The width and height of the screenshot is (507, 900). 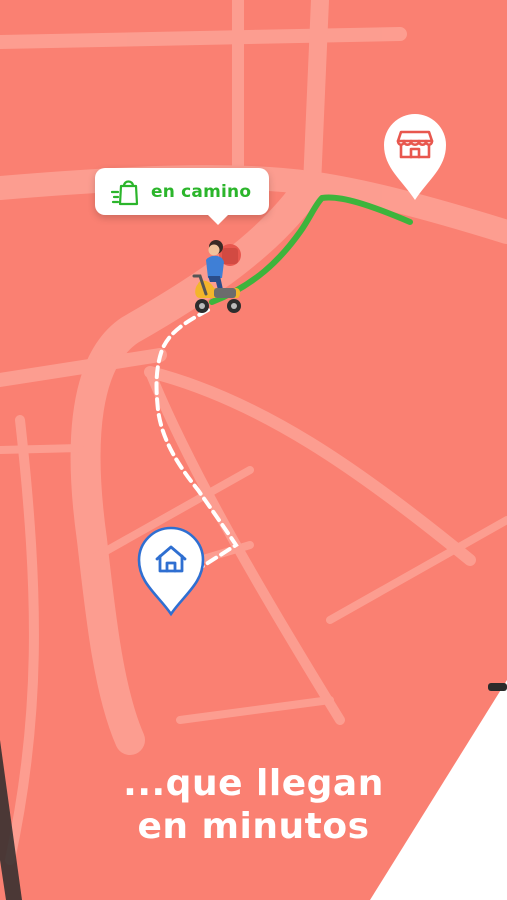 I want to click on road-right-small, so click(x=416, y=570).